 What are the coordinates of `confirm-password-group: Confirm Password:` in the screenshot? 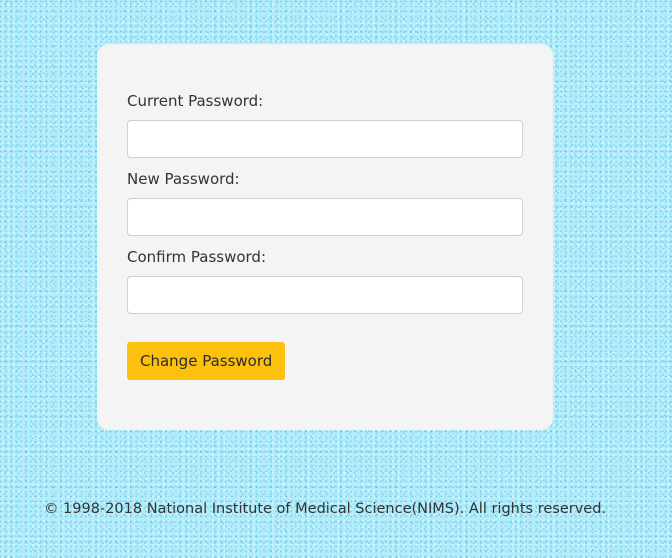 It's located at (325, 281).